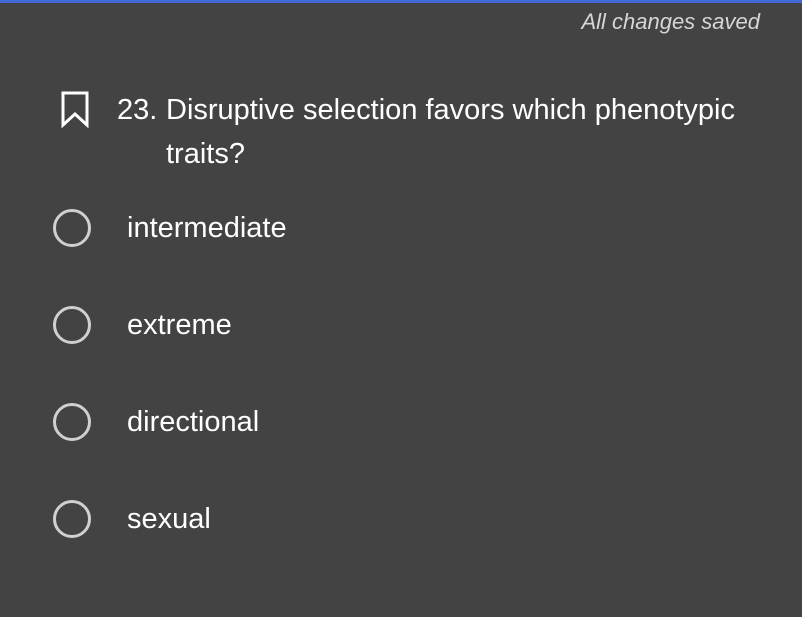  What do you see at coordinates (169, 519) in the screenshot?
I see `answer-option-label: sexual` at bounding box center [169, 519].